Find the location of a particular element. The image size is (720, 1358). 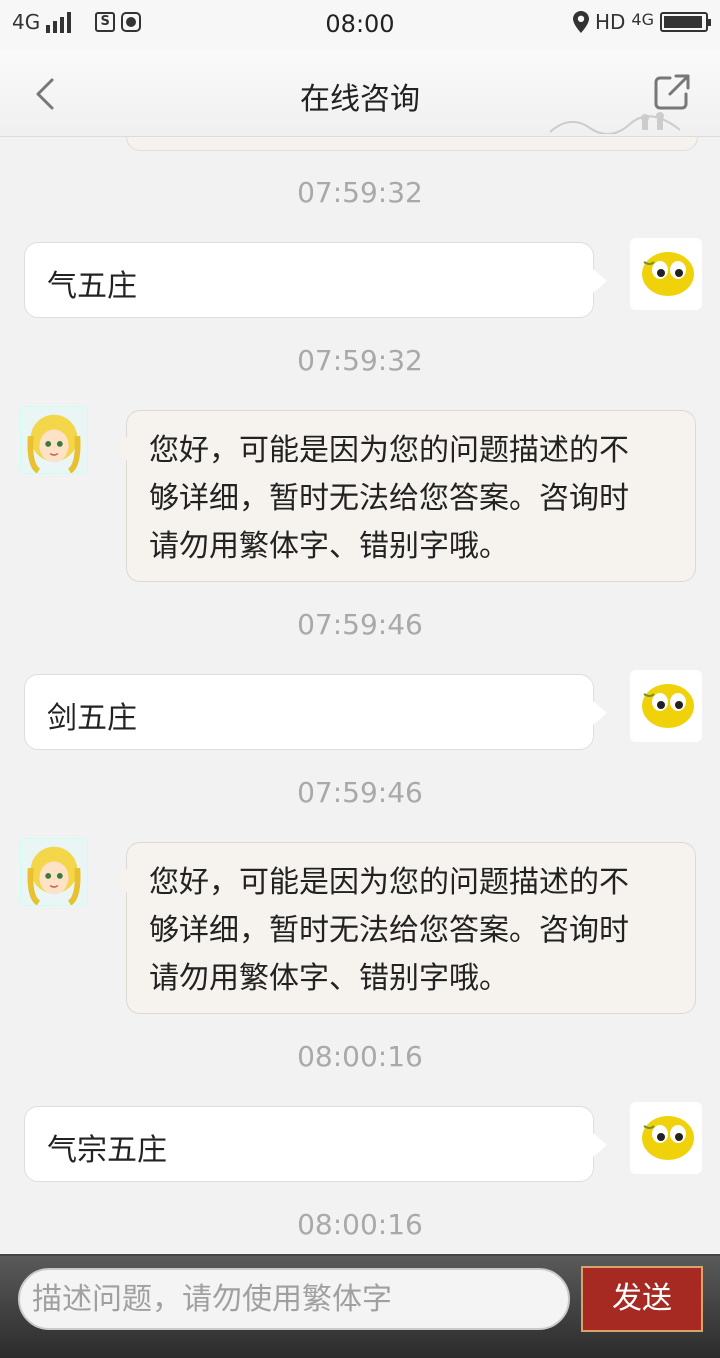

location-icon is located at coordinates (580, 22).